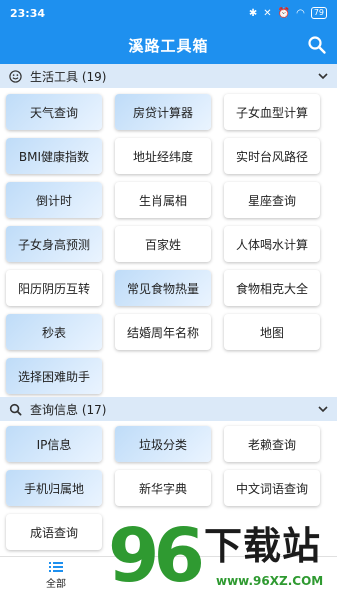 The height and width of the screenshot is (600, 337). I want to click on watermark-number: 96, so click(156, 556).